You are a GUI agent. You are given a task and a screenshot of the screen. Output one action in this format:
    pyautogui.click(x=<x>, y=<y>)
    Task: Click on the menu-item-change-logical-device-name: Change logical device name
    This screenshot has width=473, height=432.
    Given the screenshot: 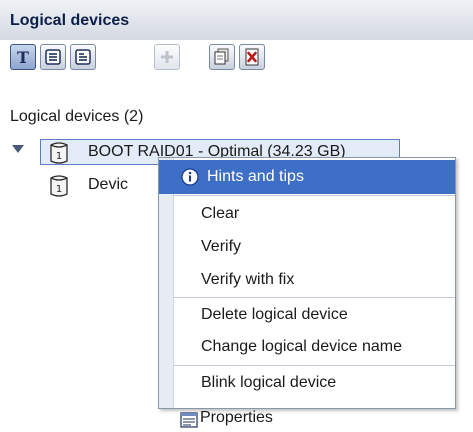 What is the action you would take?
    pyautogui.click(x=307, y=347)
    